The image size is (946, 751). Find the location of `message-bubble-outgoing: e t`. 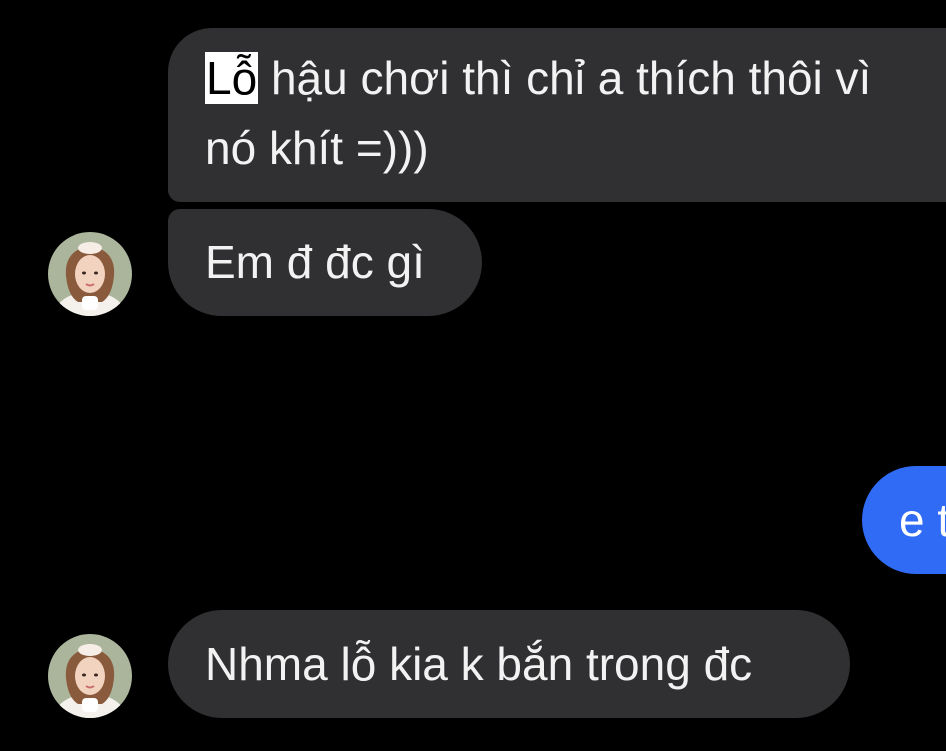

message-bubble-outgoing: e t is located at coordinates (904, 520).